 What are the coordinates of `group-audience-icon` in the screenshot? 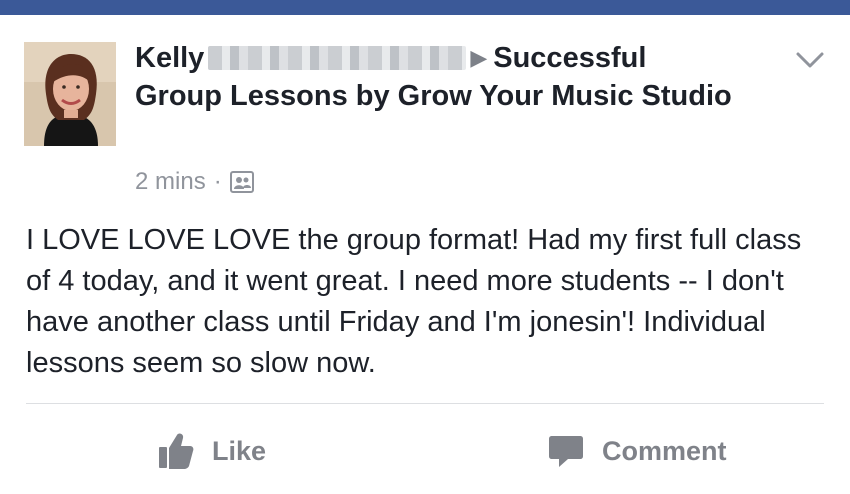 It's located at (241, 182).